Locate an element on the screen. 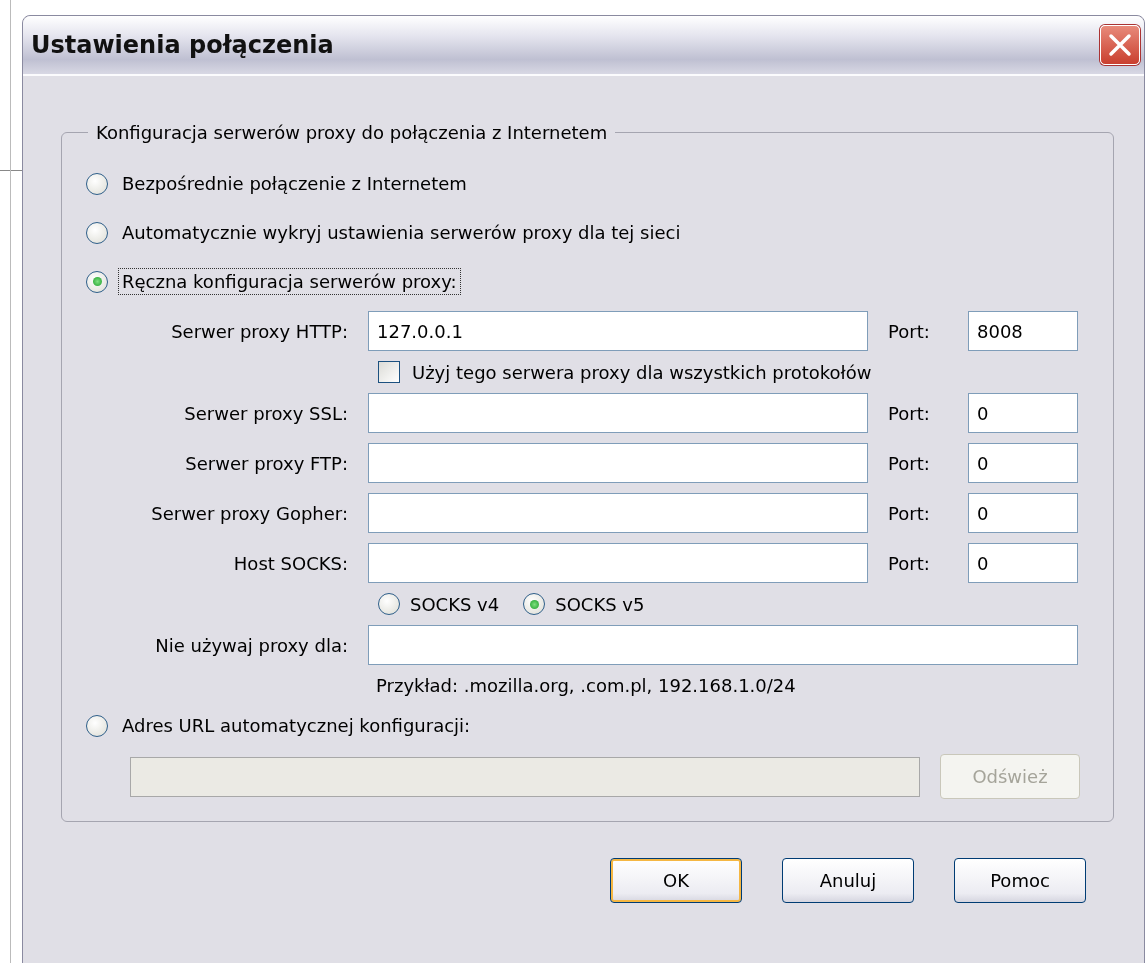 The height and width of the screenshot is (963, 1147). group-legend: Konfiguracja serwerów proxy do połączenia z Internetem is located at coordinates (352, 132).